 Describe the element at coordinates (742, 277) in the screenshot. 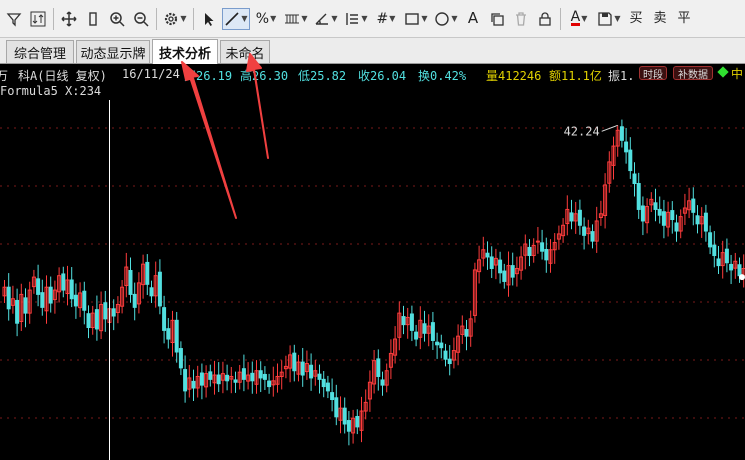

I see `last-price-dot` at that location.